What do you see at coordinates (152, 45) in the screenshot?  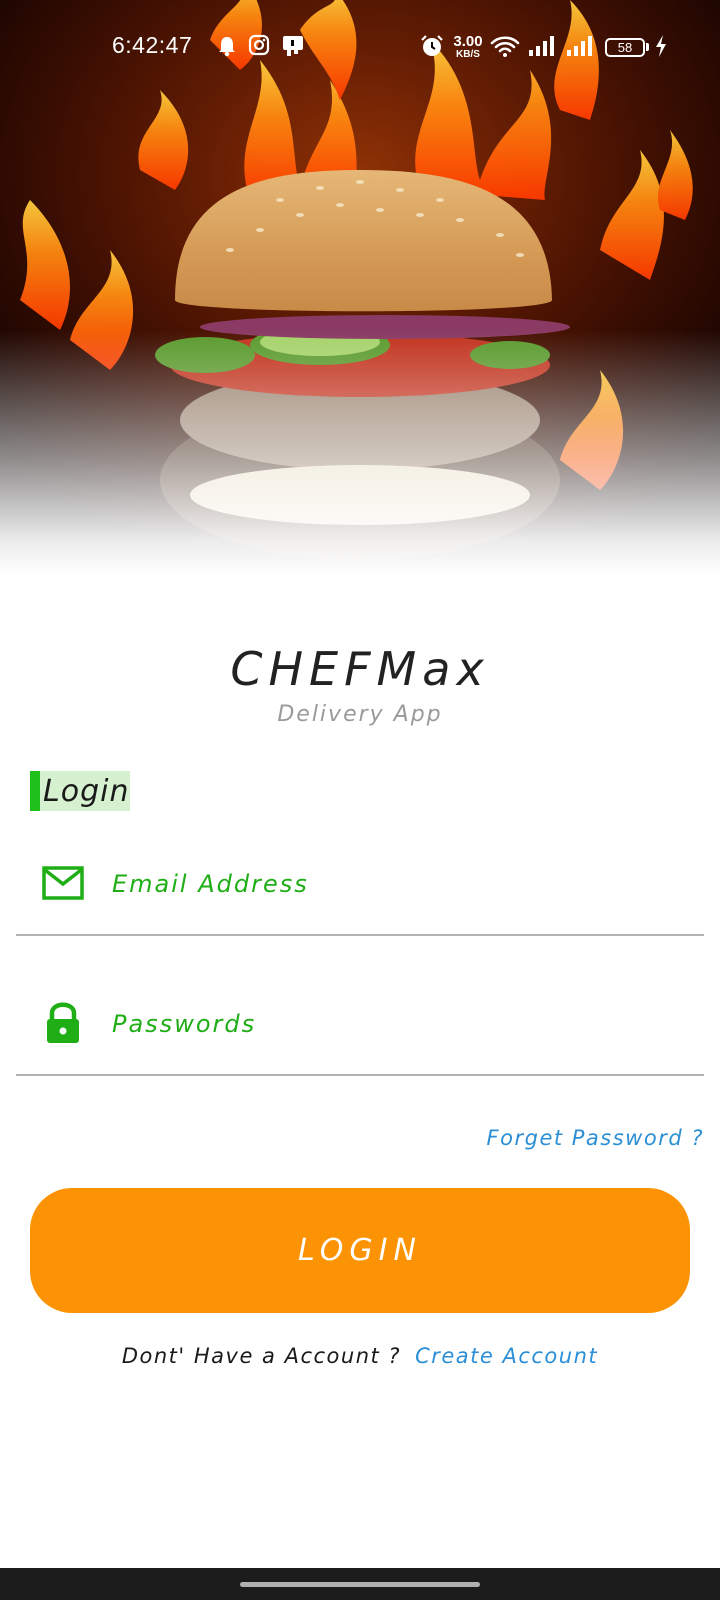 I see `status-time: 6:42:47` at bounding box center [152, 45].